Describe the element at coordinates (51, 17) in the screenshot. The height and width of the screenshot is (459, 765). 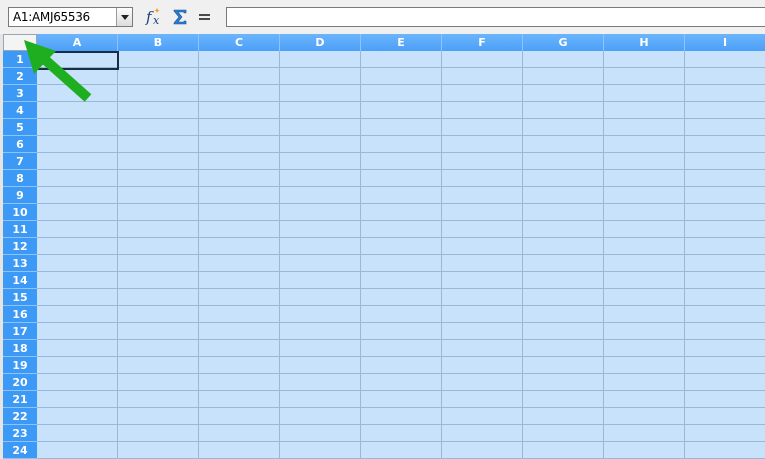
I see `name-box-value: A1:AMJ65536` at that location.